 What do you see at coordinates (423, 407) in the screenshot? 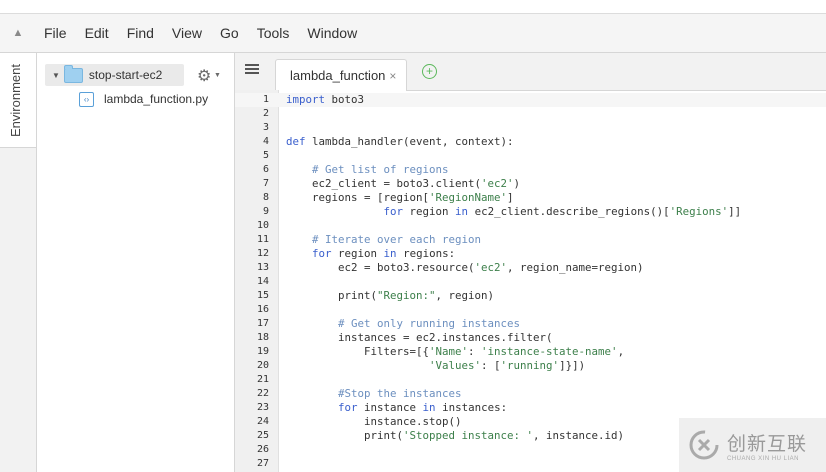
I see `line-code: for instance in instances:` at bounding box center [423, 407].